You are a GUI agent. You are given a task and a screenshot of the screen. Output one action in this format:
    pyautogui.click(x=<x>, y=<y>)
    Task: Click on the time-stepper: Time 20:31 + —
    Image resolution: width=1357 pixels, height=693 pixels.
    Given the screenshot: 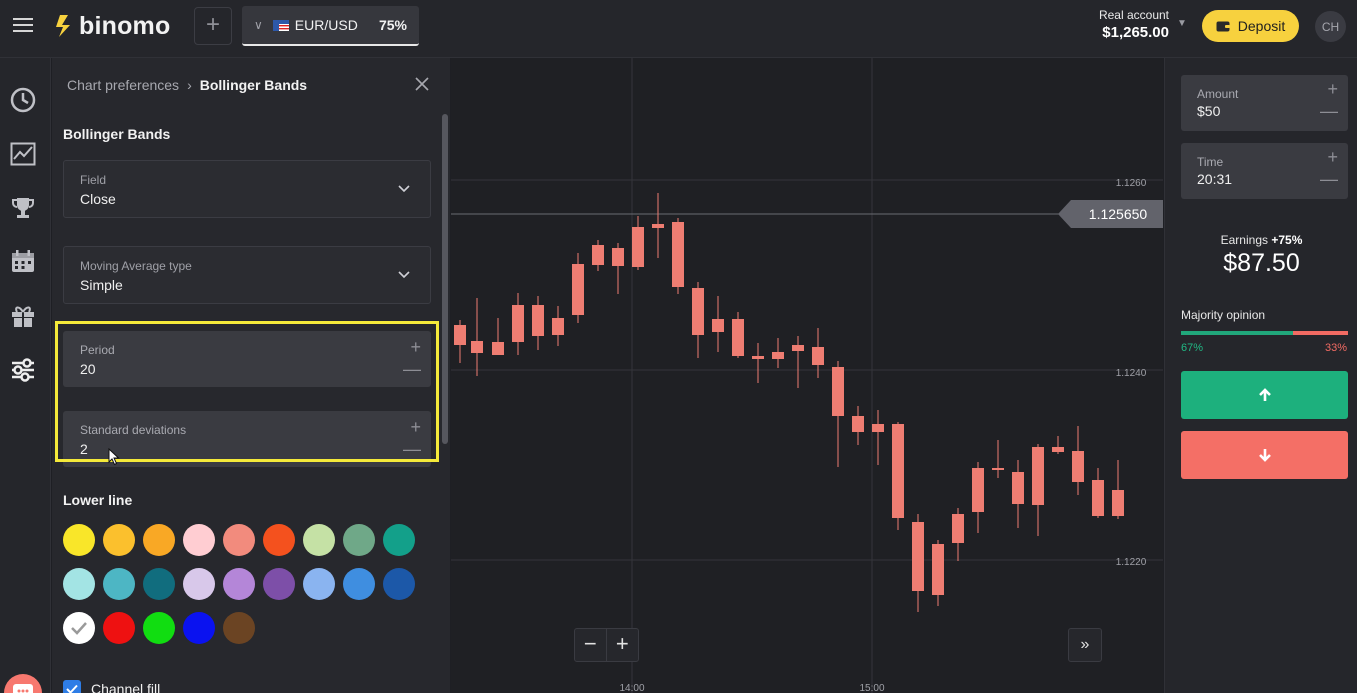 What is the action you would take?
    pyautogui.click(x=1264, y=171)
    